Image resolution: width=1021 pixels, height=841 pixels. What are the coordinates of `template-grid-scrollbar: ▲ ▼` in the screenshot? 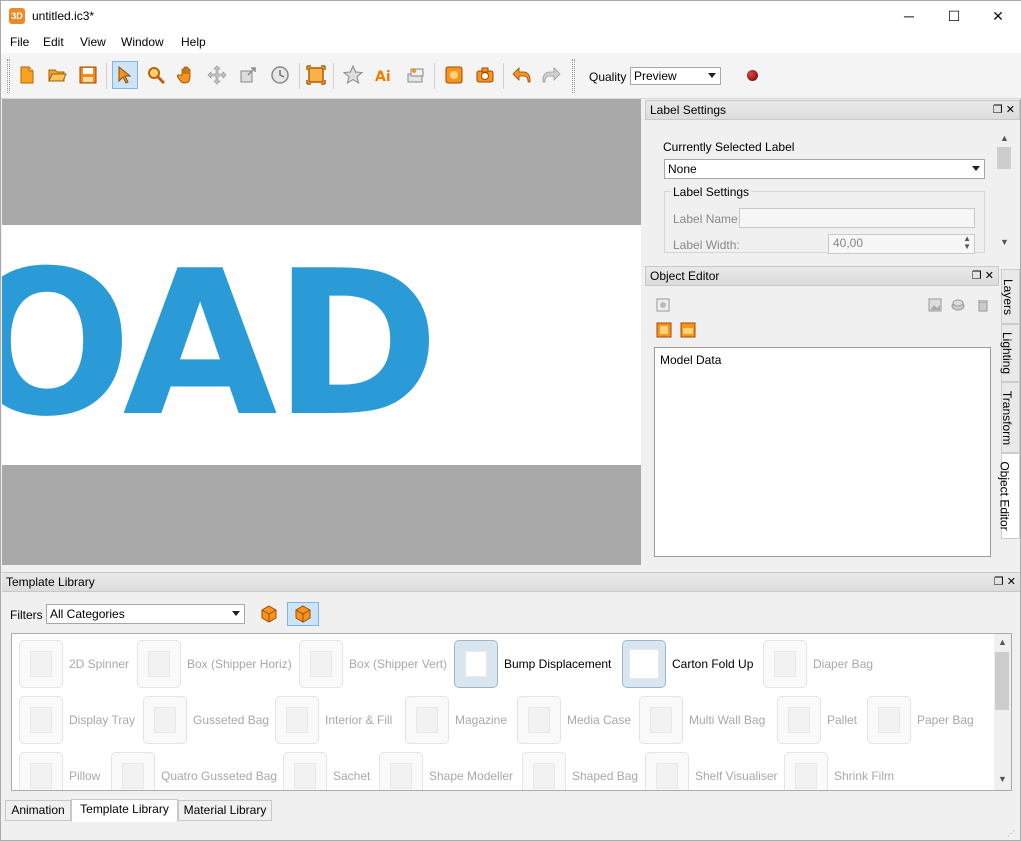 It's located at (1002, 712).